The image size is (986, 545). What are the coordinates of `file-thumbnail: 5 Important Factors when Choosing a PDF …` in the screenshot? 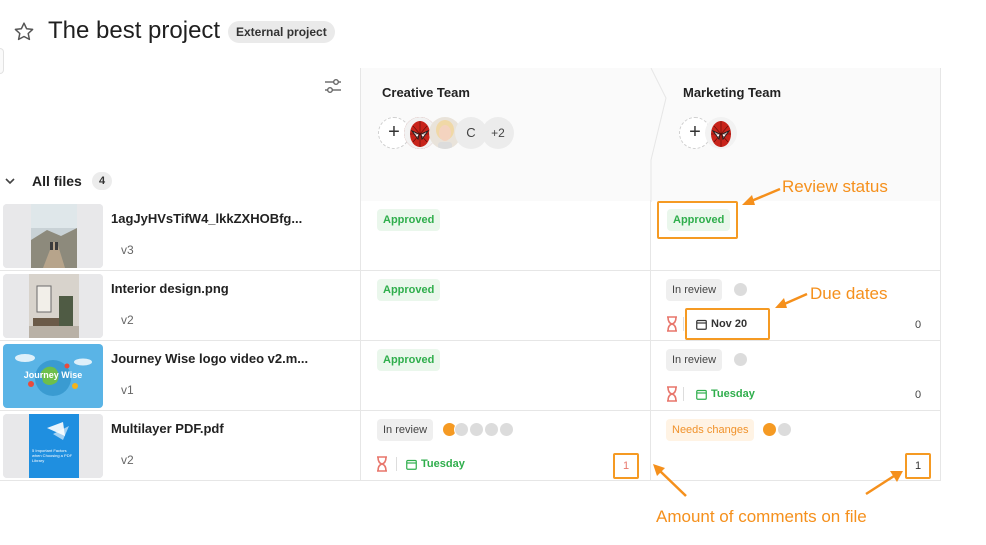 It's located at (53, 446).